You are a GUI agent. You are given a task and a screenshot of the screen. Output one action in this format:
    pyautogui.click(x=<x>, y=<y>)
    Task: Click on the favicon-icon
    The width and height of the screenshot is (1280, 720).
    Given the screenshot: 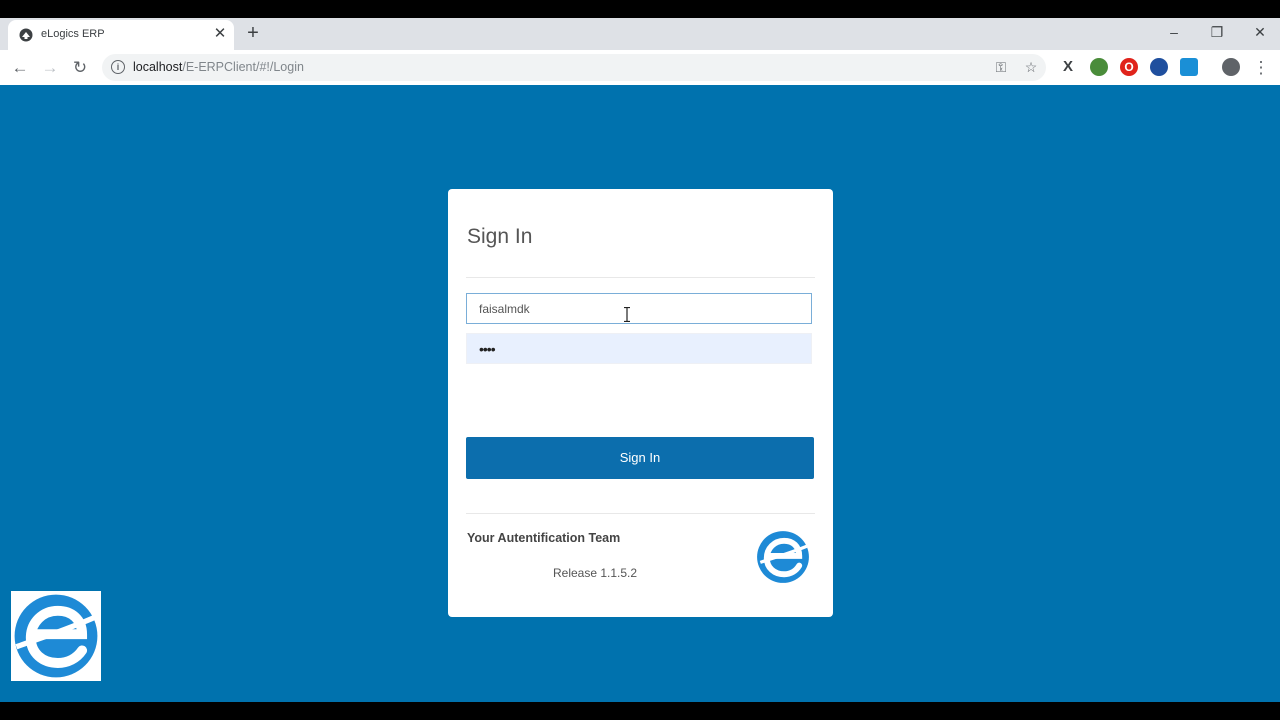 What is the action you would take?
    pyautogui.click(x=26, y=35)
    